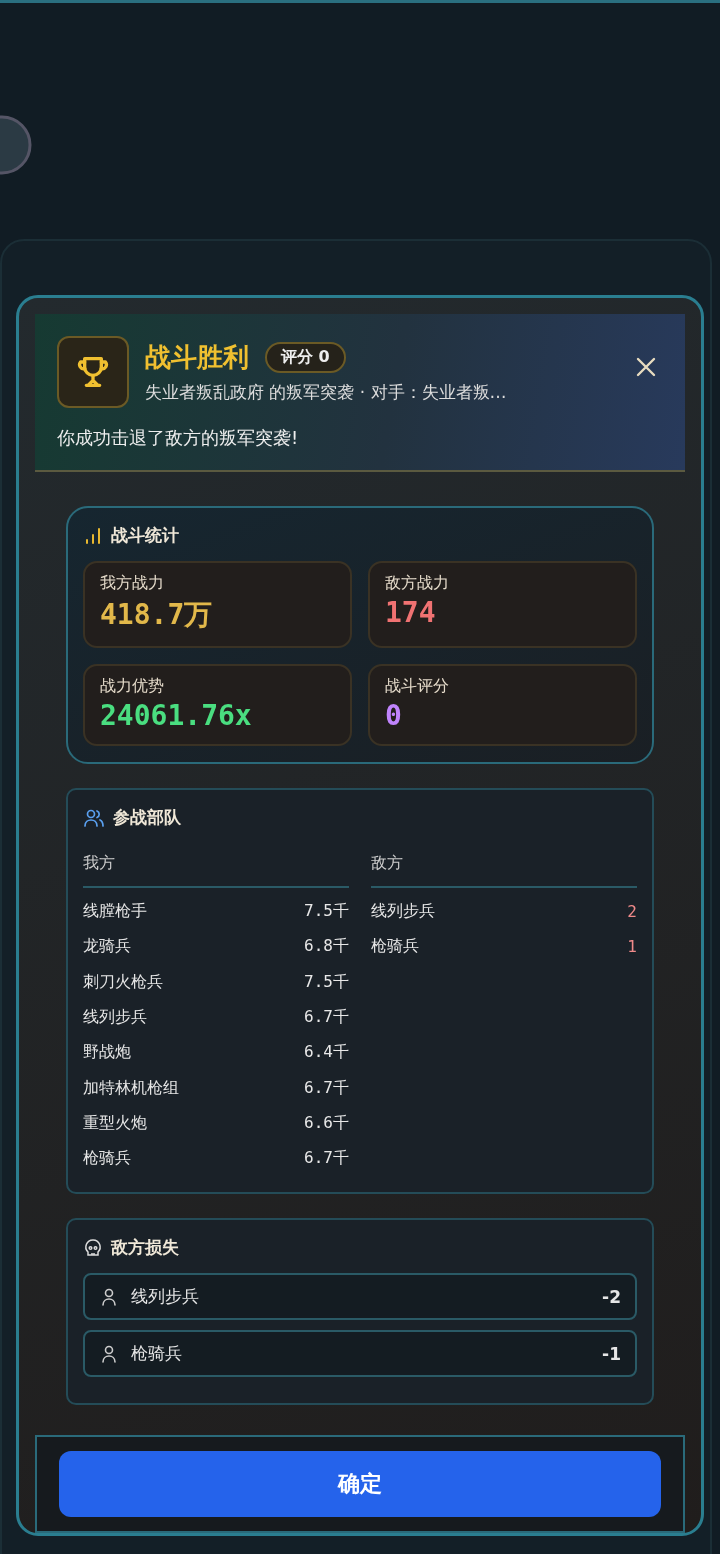  I want to click on unit-count: 2, so click(632, 912).